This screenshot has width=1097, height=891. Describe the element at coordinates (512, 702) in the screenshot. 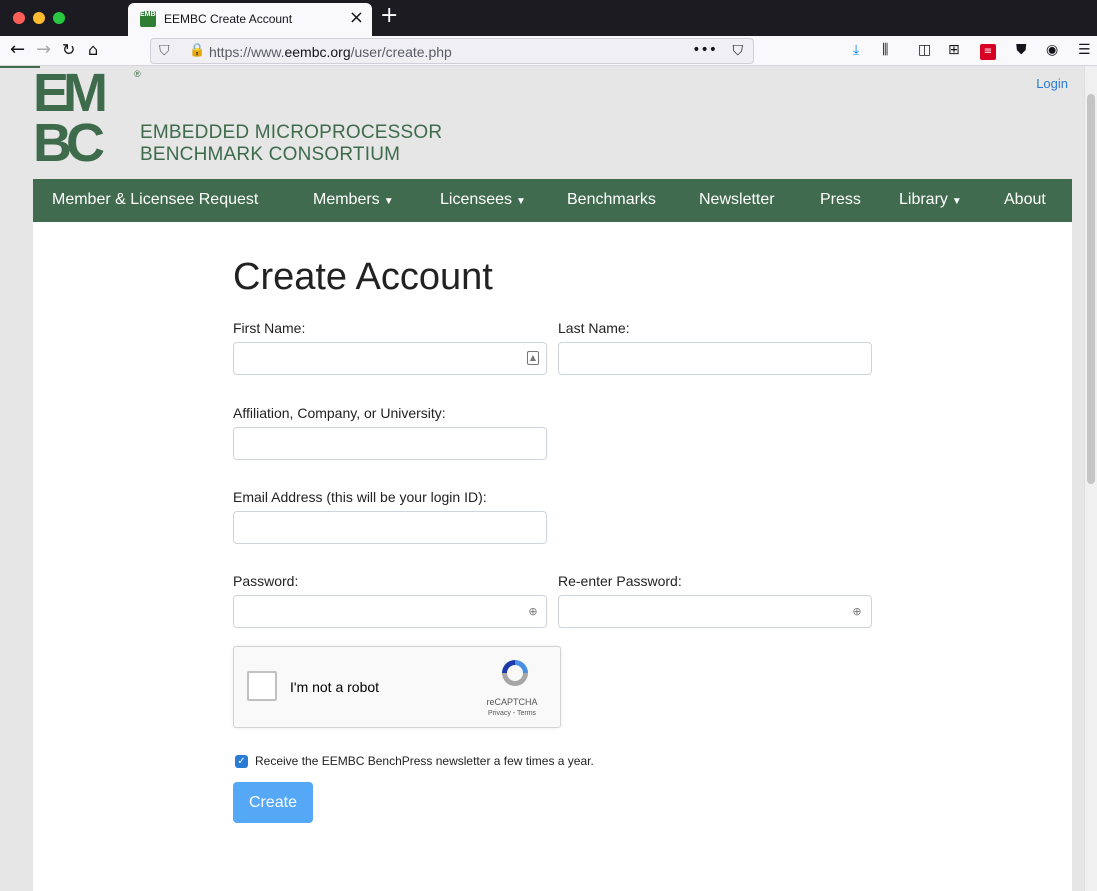

I see `recaptcha-brand: reCAPTCHA` at that location.